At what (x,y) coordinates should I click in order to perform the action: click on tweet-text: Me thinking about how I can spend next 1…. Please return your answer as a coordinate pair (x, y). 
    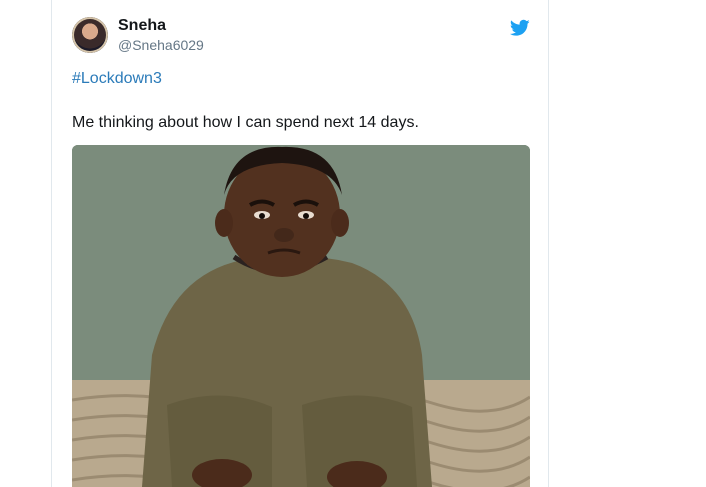
    Looking at the image, I should click on (245, 122).